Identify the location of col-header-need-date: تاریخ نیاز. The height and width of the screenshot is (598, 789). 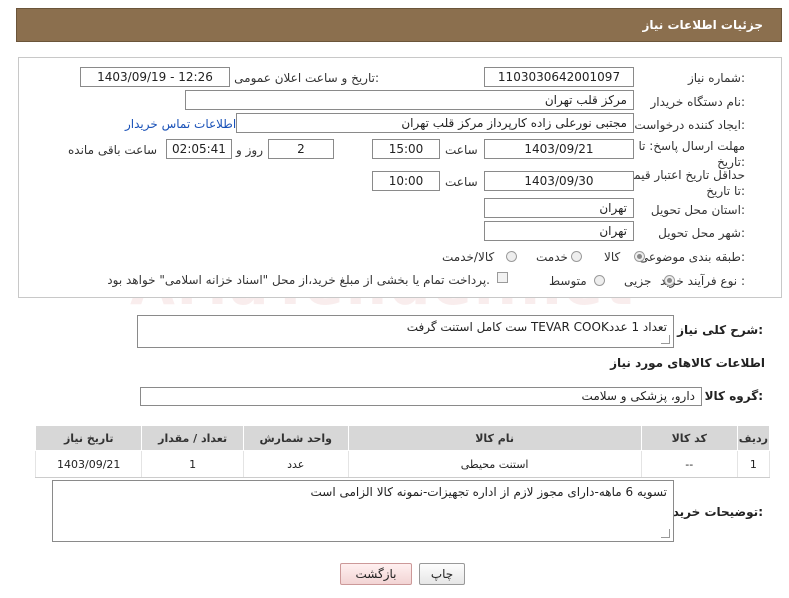
(88, 438).